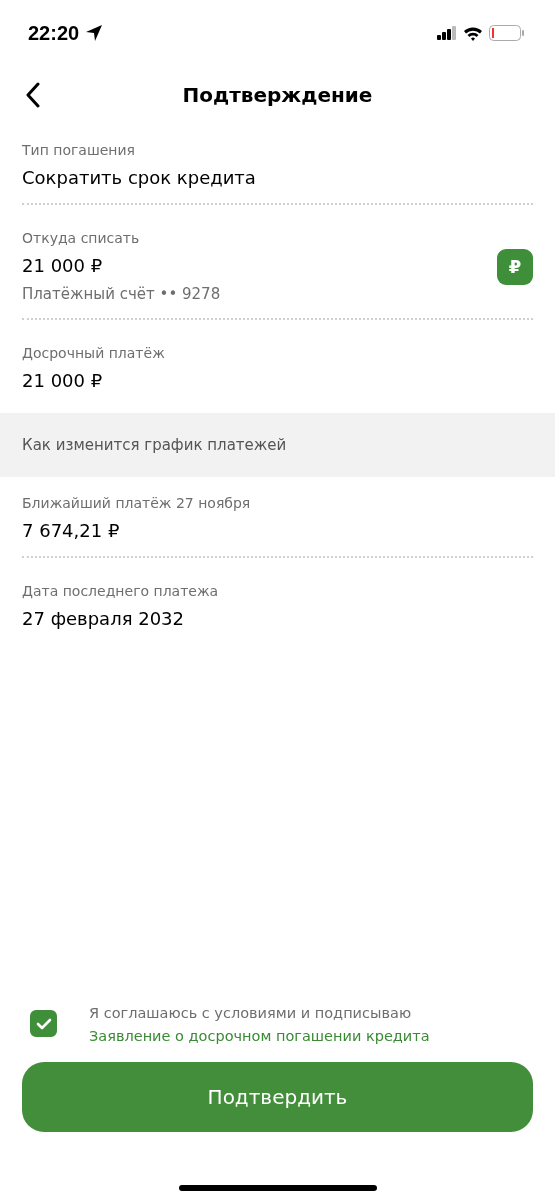 This screenshot has height=1200, width=555. I want to click on statement-link: Заявление о досрочном погашении кредита, so click(259, 1036).